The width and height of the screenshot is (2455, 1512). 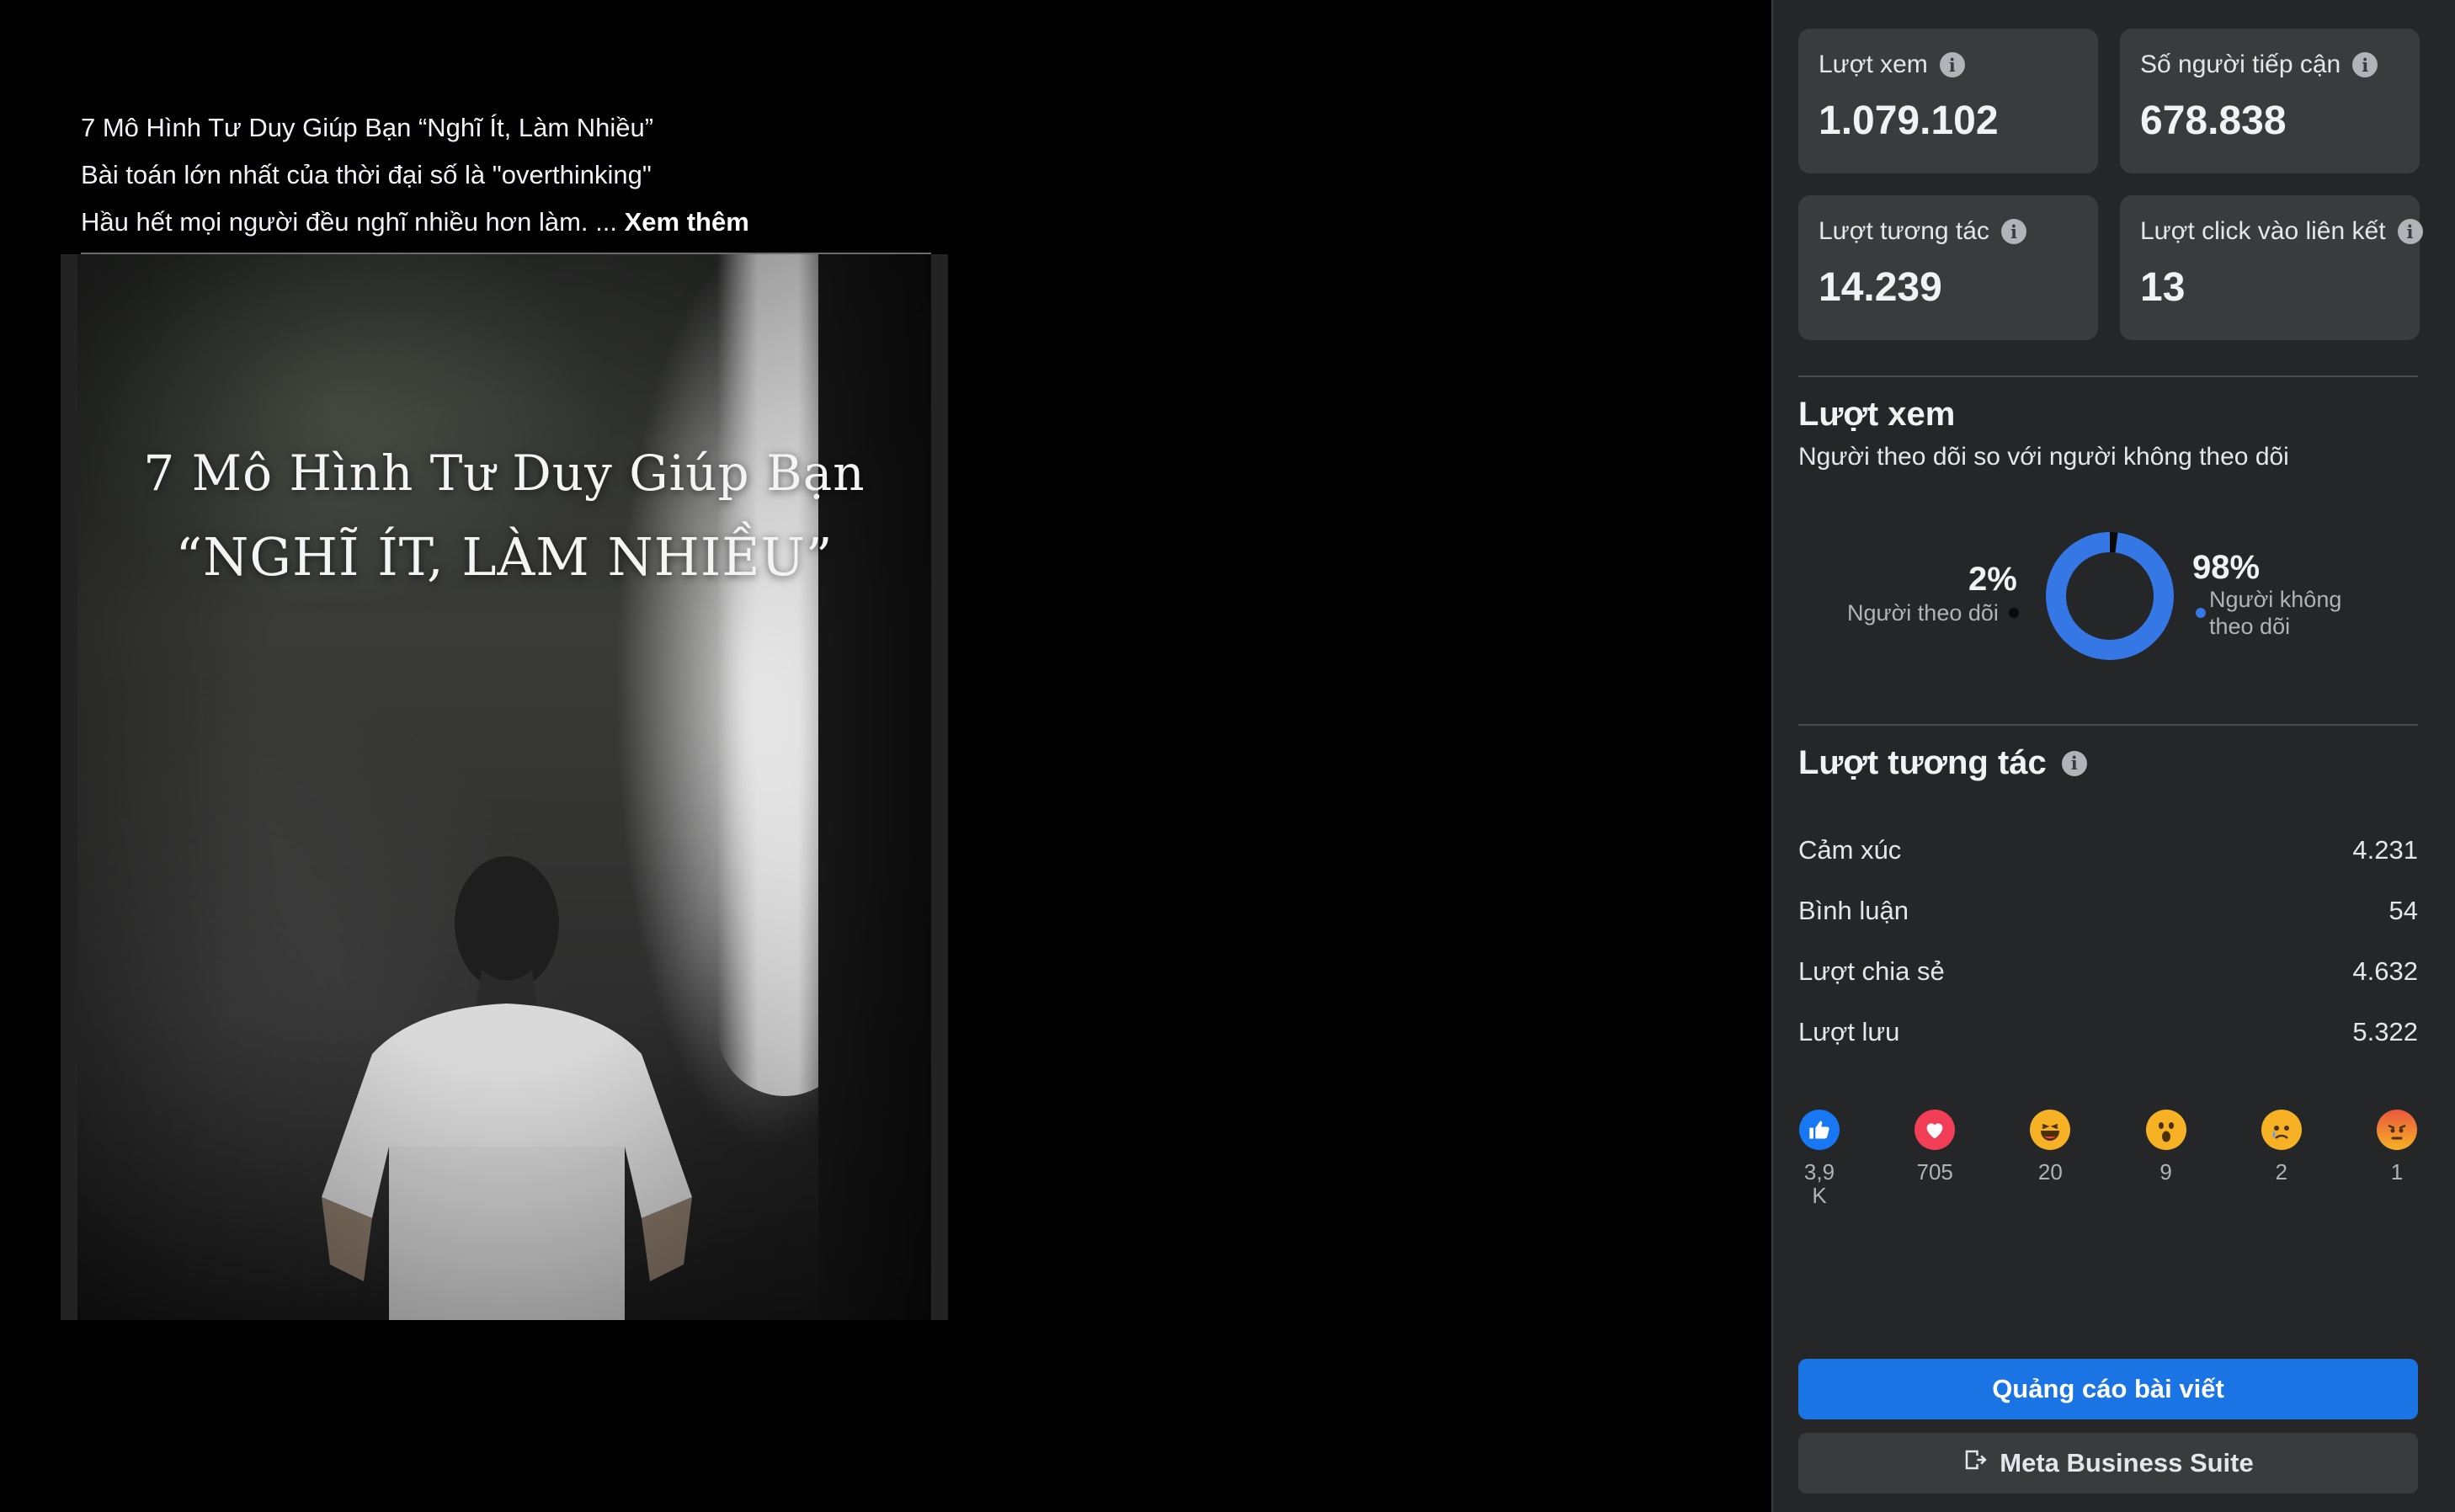 What do you see at coordinates (2108, 911) in the screenshot?
I see `engagement-row-comments: Bình luận 54` at bounding box center [2108, 911].